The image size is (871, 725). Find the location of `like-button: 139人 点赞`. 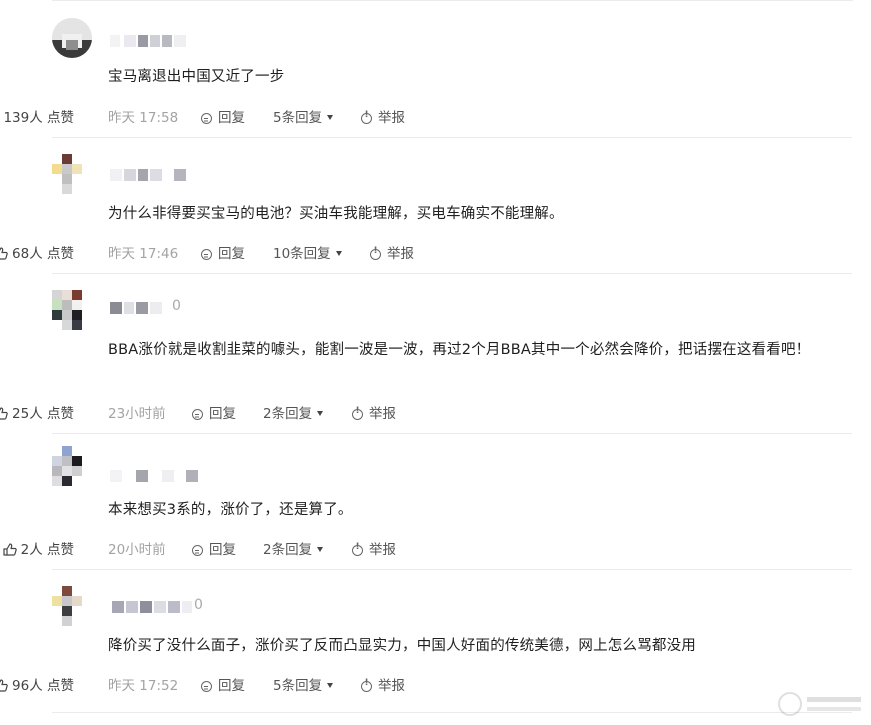

like-button: 139人 点赞 is located at coordinates (37, 116).